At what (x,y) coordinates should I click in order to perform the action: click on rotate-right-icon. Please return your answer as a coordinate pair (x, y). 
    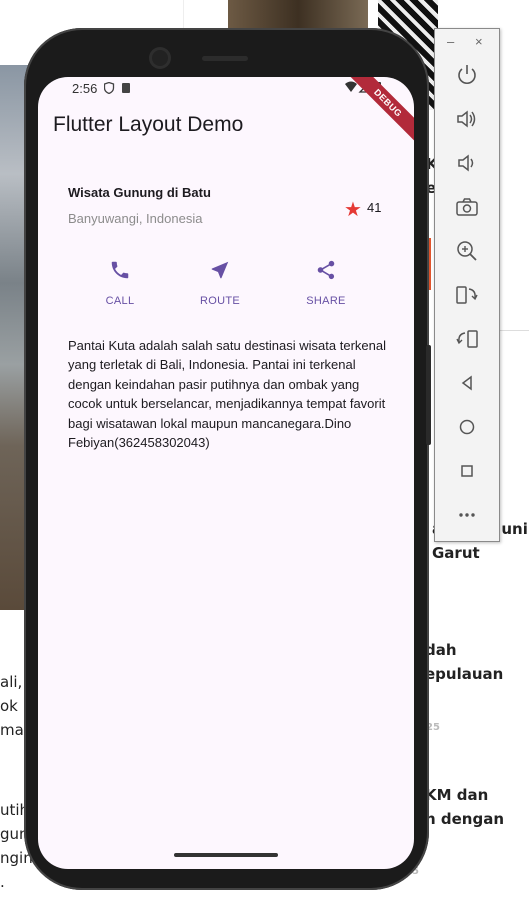
    Looking at the image, I should click on (467, 339).